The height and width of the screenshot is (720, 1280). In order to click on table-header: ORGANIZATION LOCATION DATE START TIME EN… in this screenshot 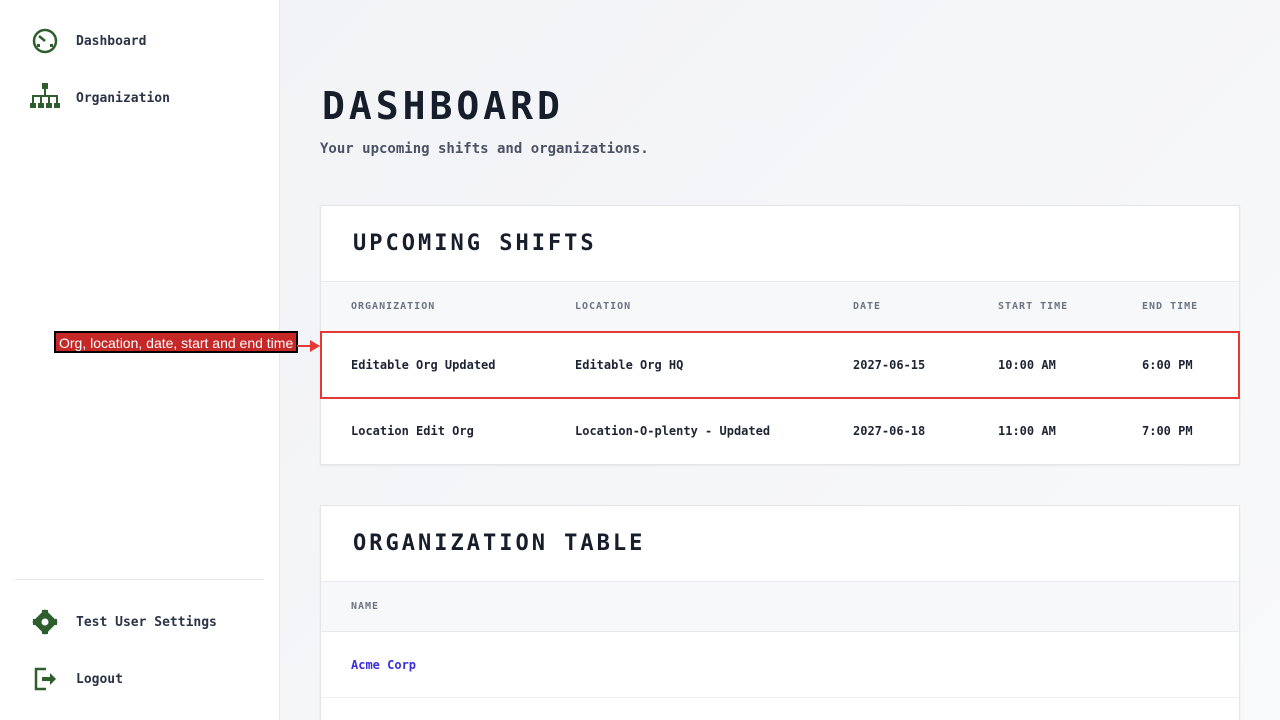, I will do `click(780, 307)`.